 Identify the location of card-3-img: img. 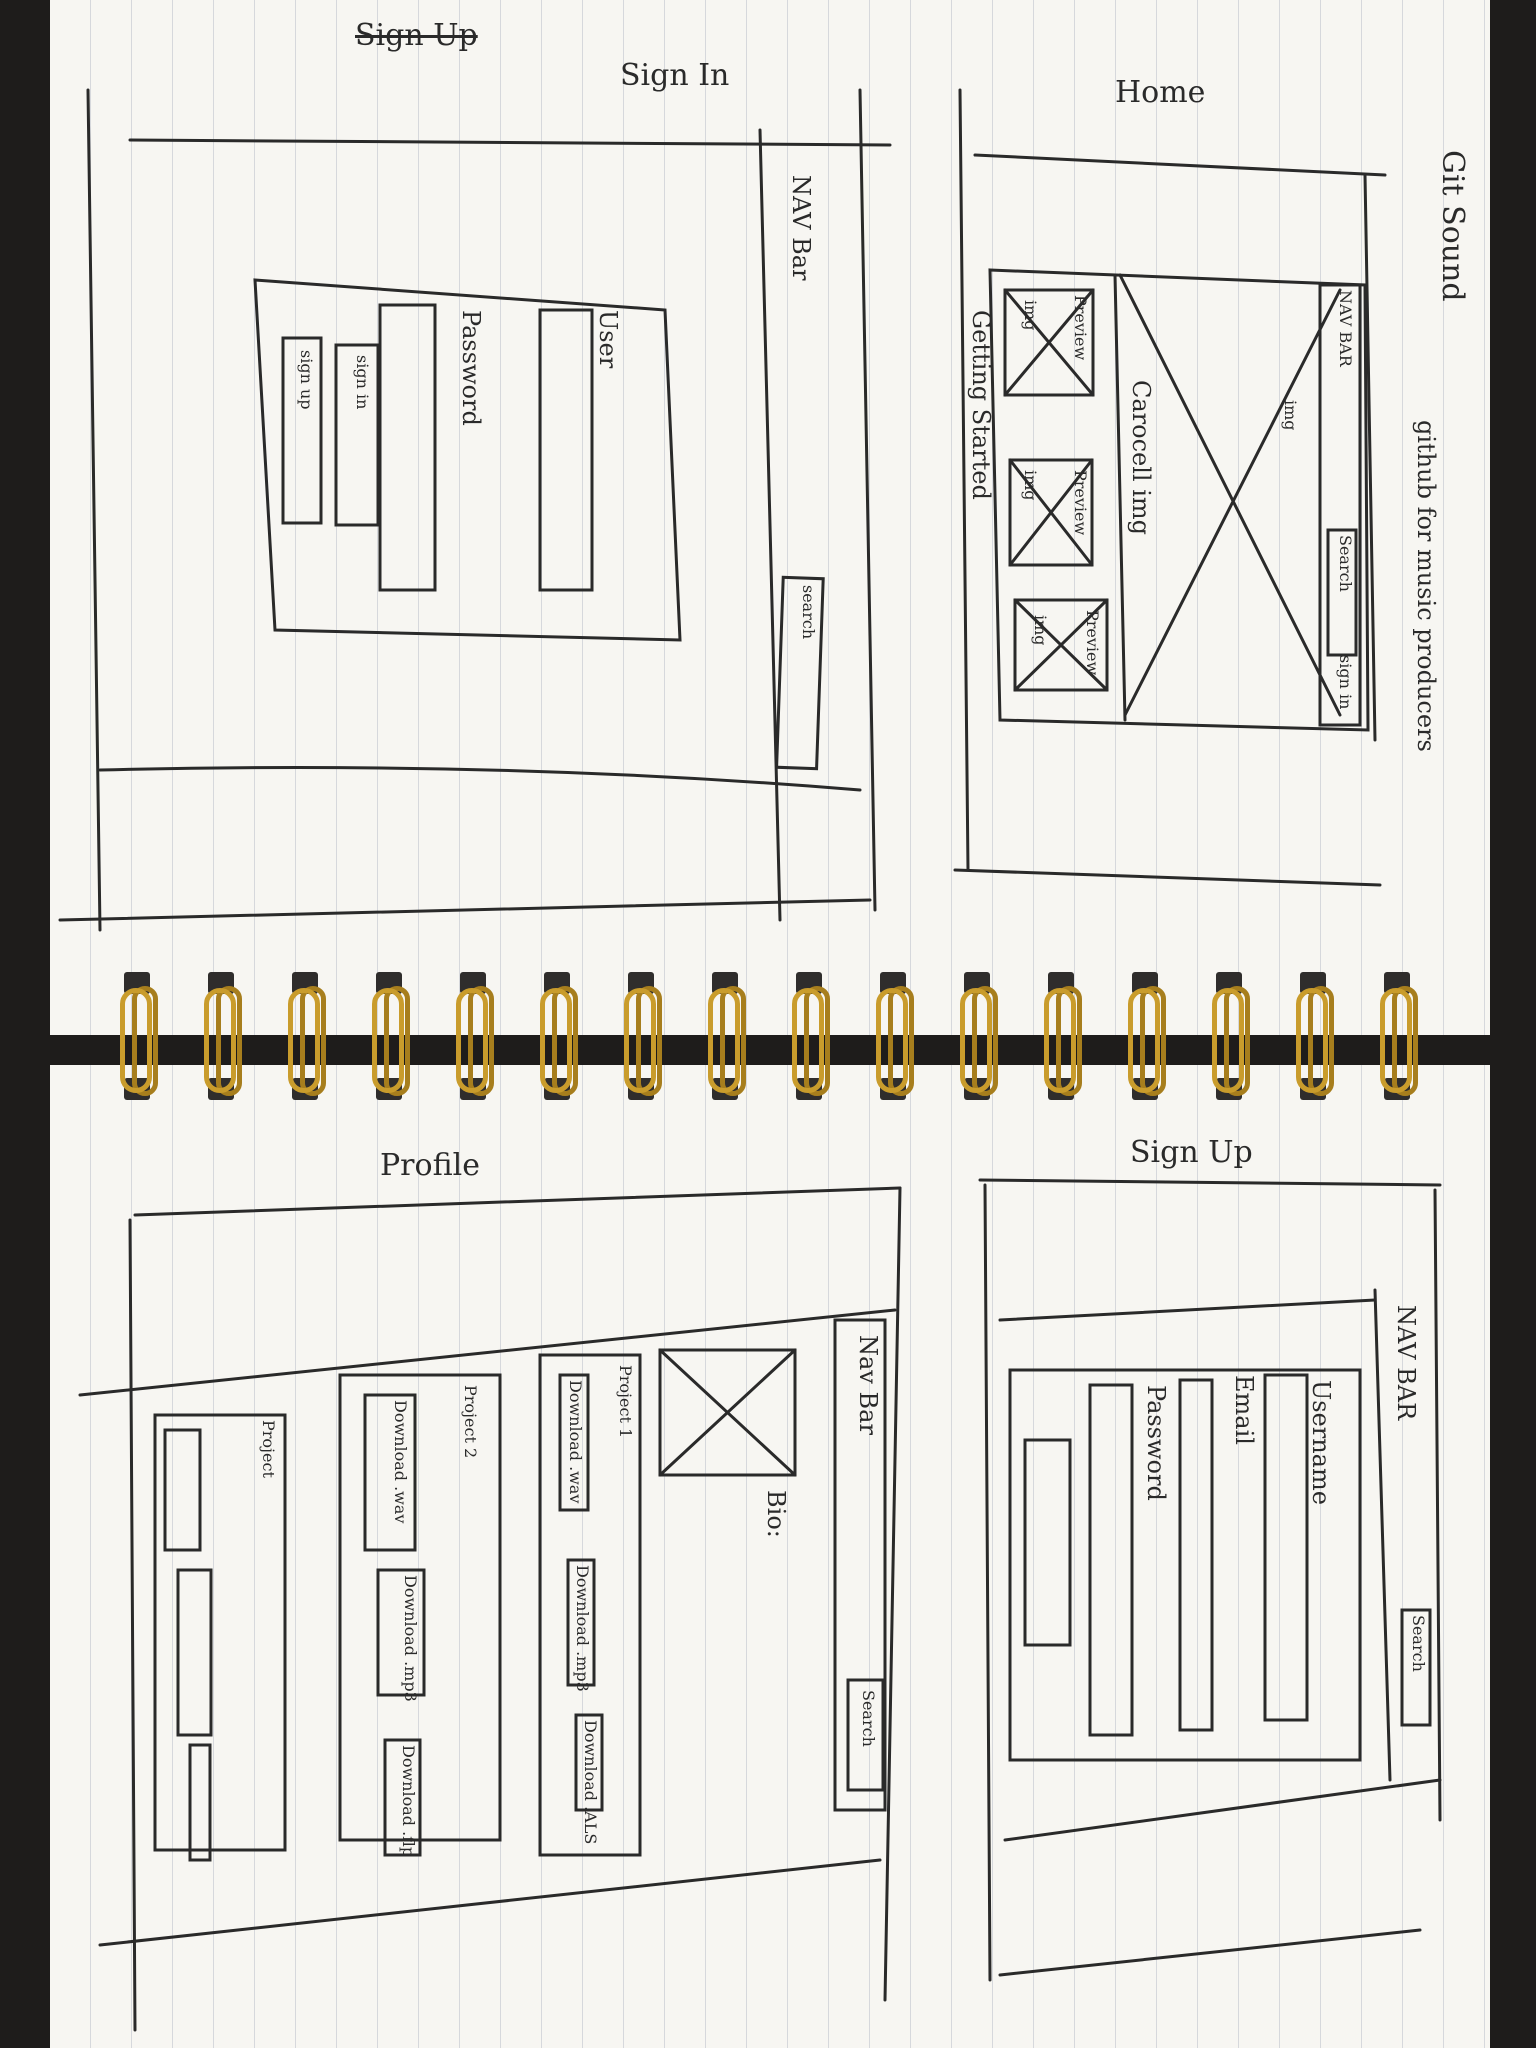
(1040, 630).